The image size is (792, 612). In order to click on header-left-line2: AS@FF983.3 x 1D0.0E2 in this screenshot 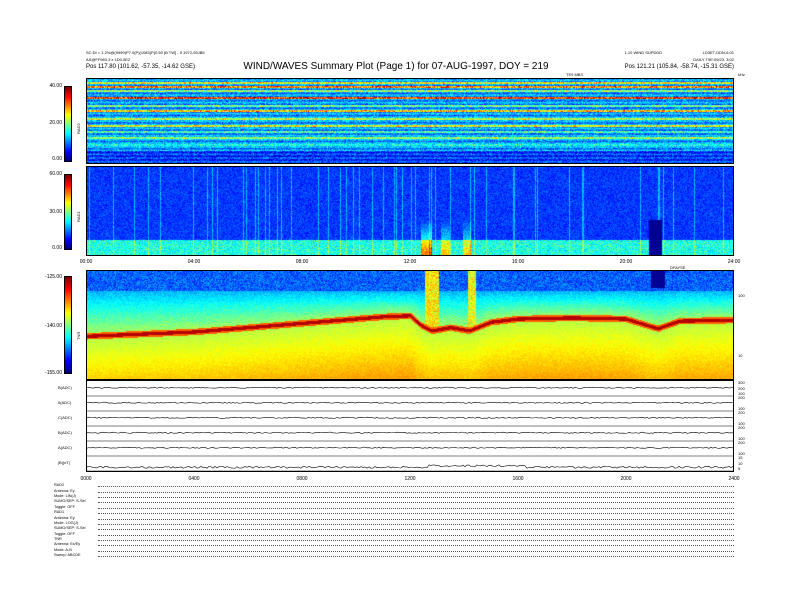, I will do `click(108, 59)`.